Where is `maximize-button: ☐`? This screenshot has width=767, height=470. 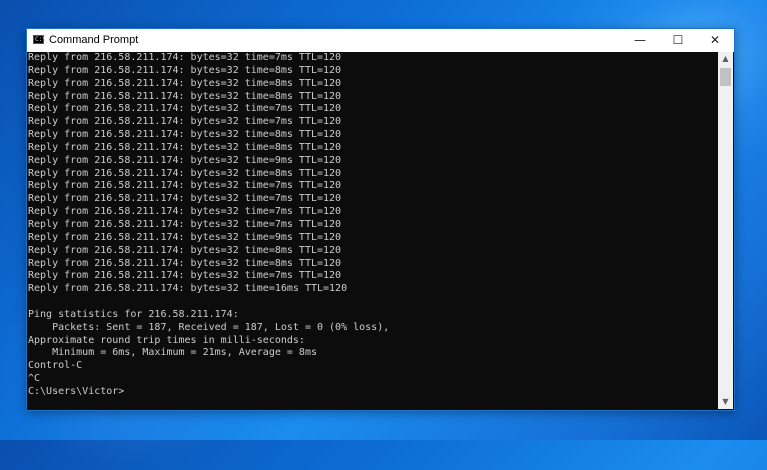 maximize-button: ☐ is located at coordinates (678, 40).